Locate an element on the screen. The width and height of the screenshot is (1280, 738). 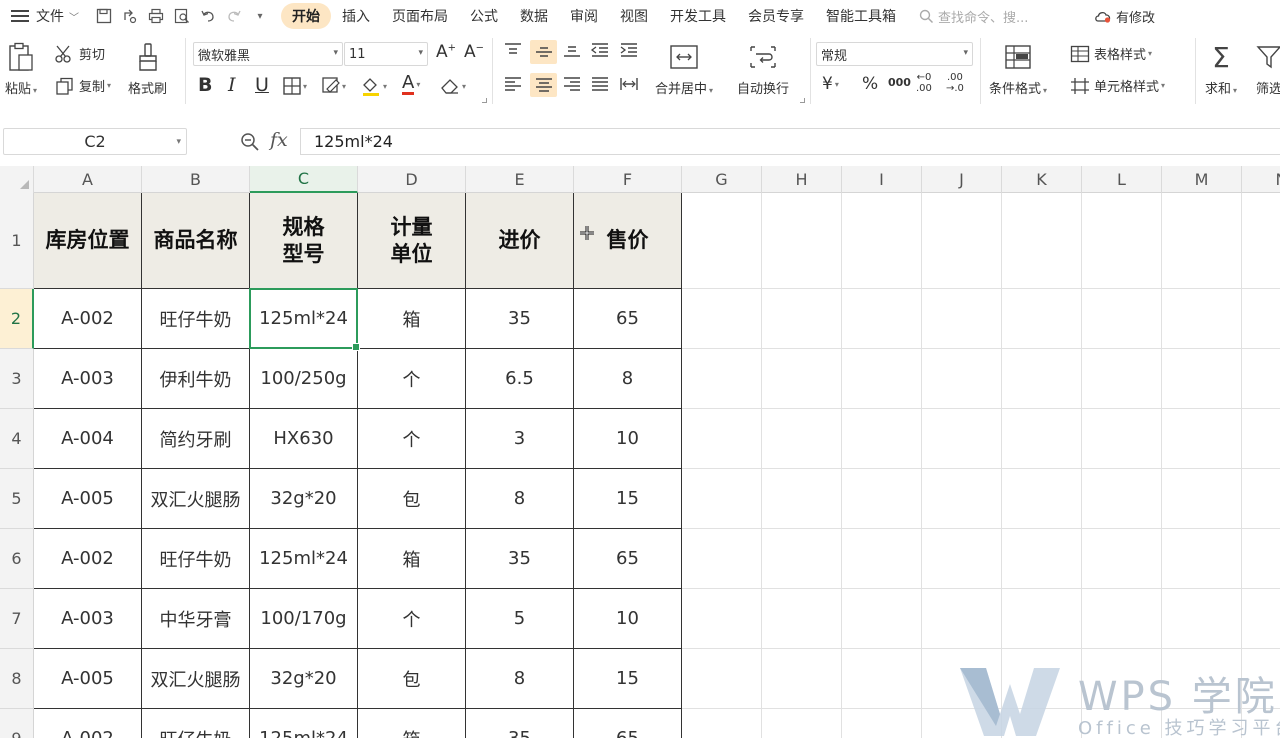
cell-b3: 伊利牛奶 is located at coordinates (196, 379).